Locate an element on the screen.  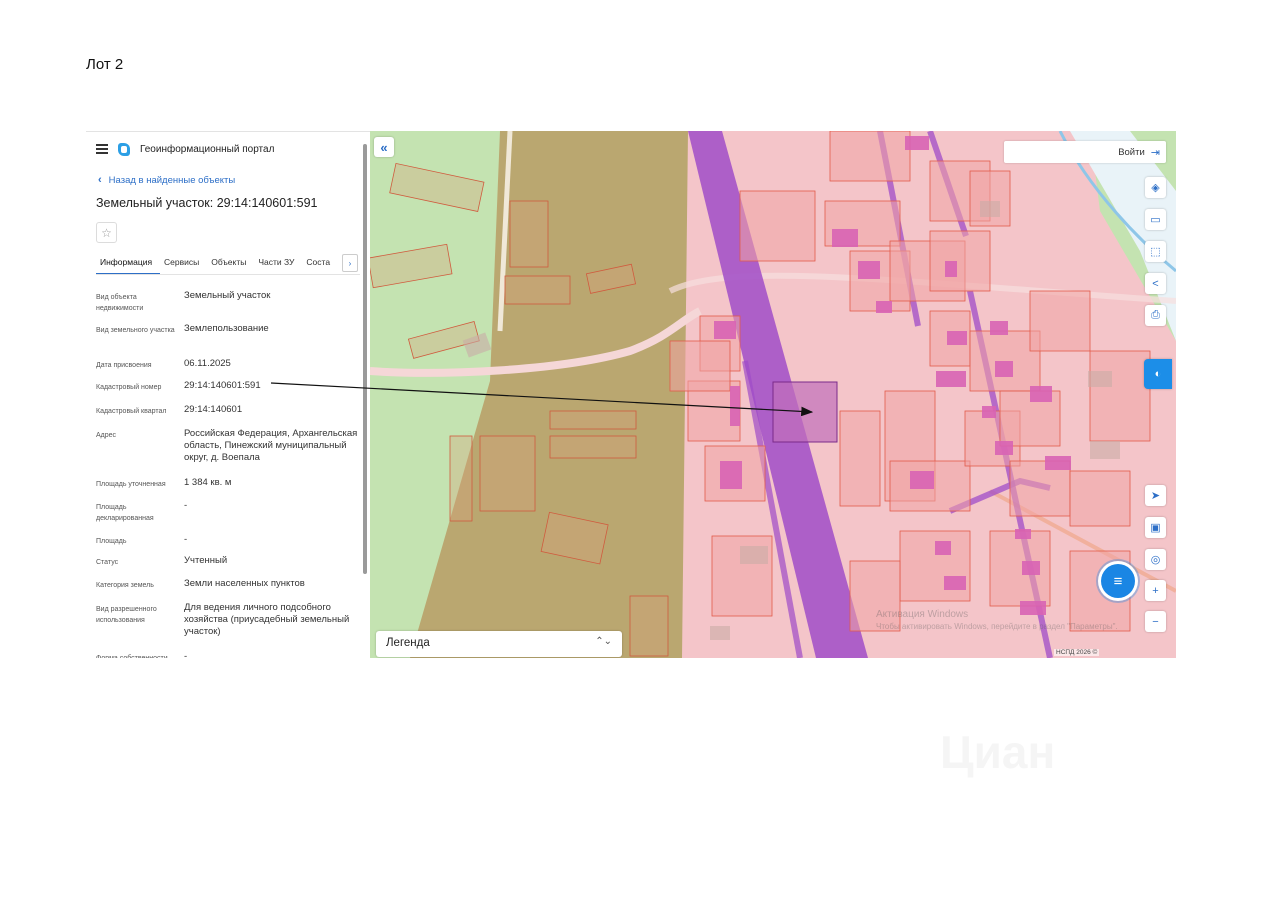
property-key: Вид земельного участка is located at coordinates (135, 330).